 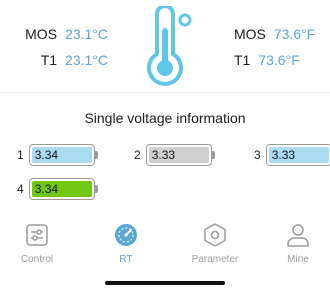 What do you see at coordinates (279, 60) in the screenshot?
I see `t1-fahrenheit-value: 73.6°F` at bounding box center [279, 60].